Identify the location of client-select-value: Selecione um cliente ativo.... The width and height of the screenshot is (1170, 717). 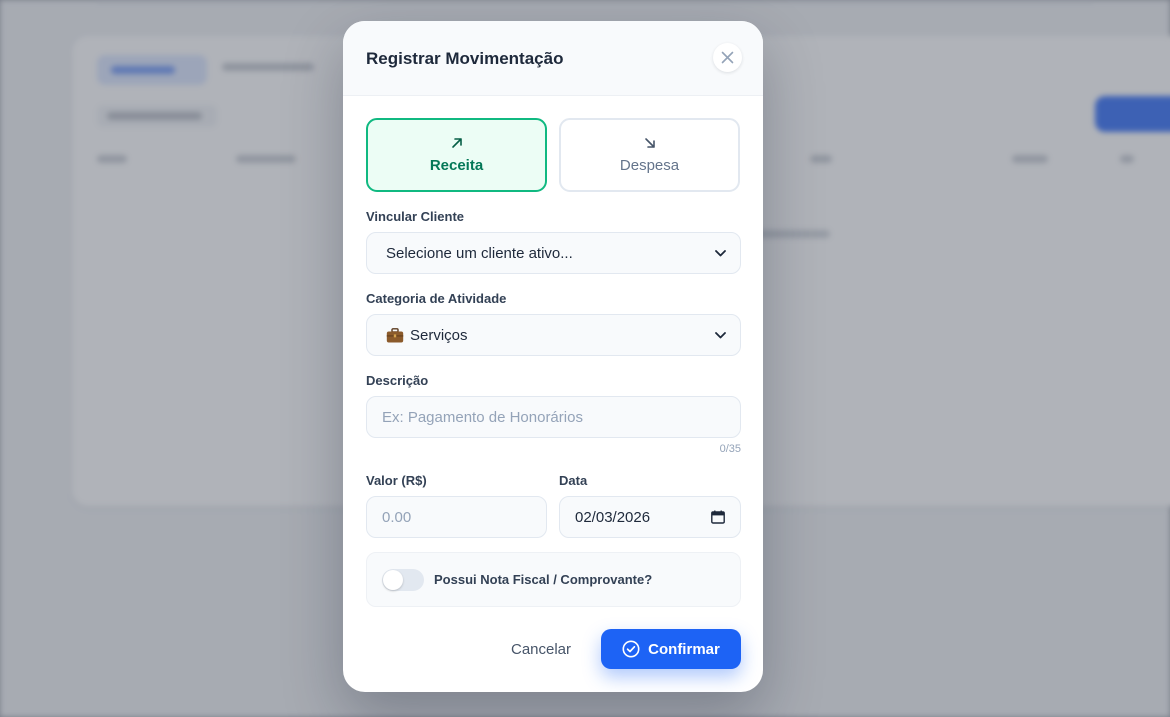
(479, 253).